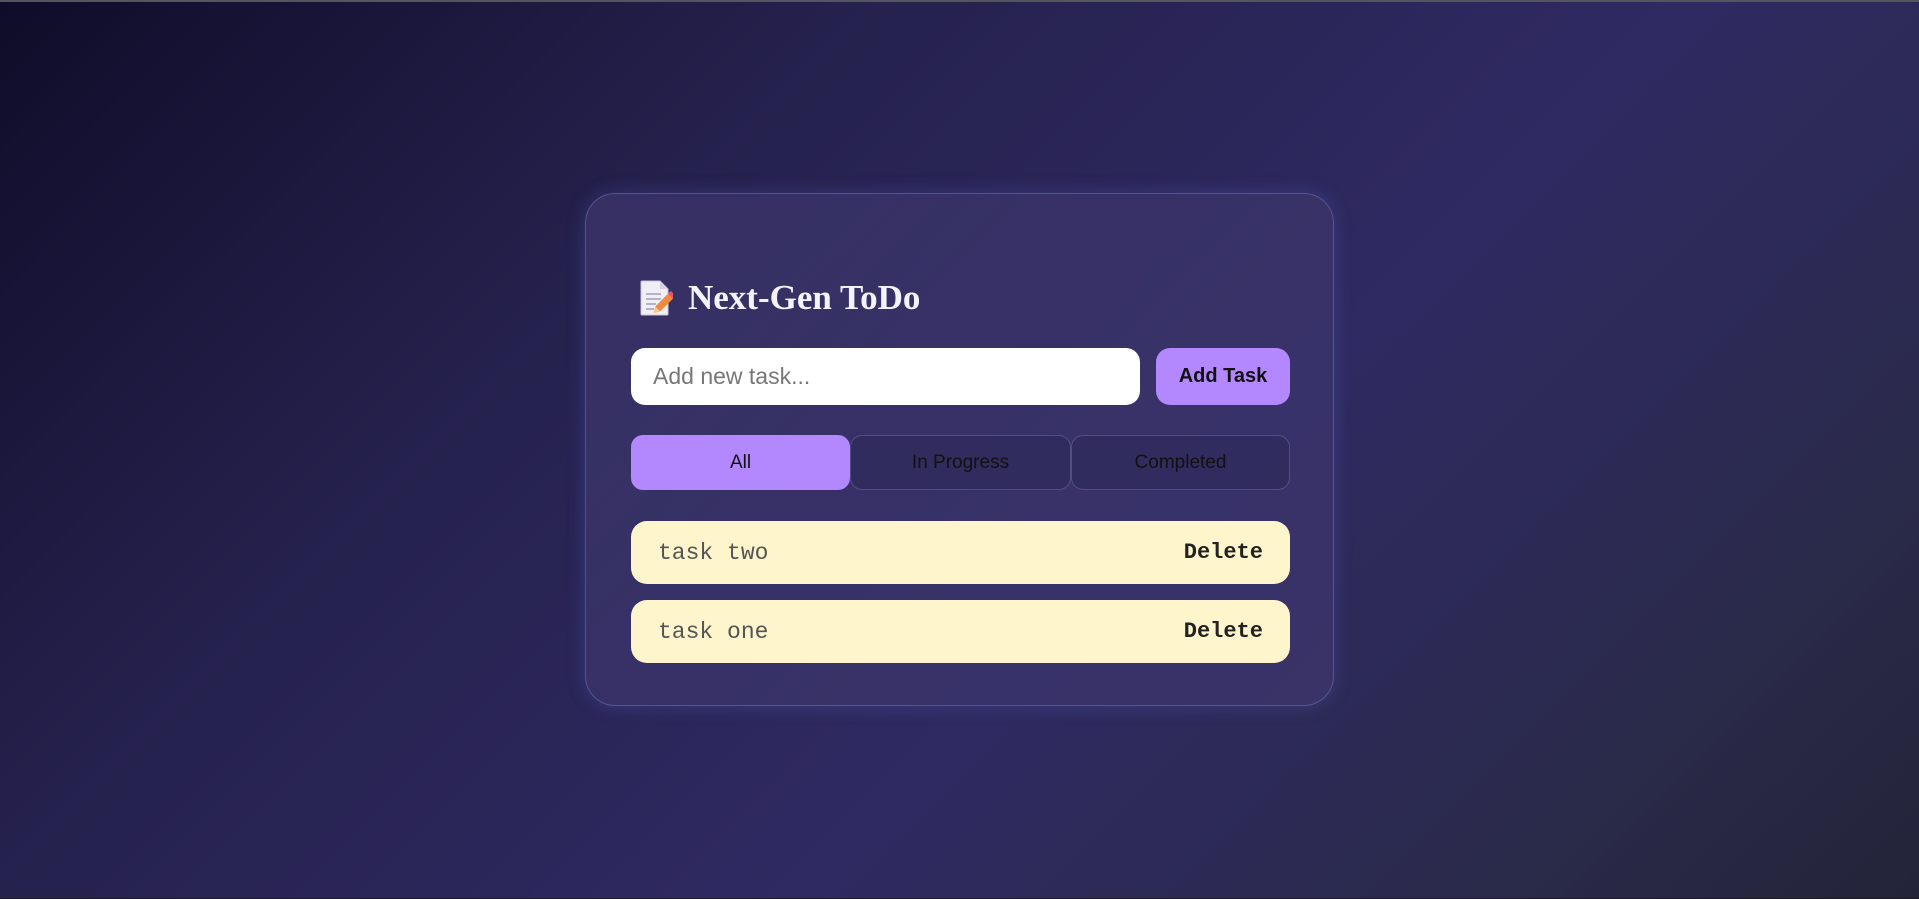  I want to click on new-task-input, so click(885, 376).